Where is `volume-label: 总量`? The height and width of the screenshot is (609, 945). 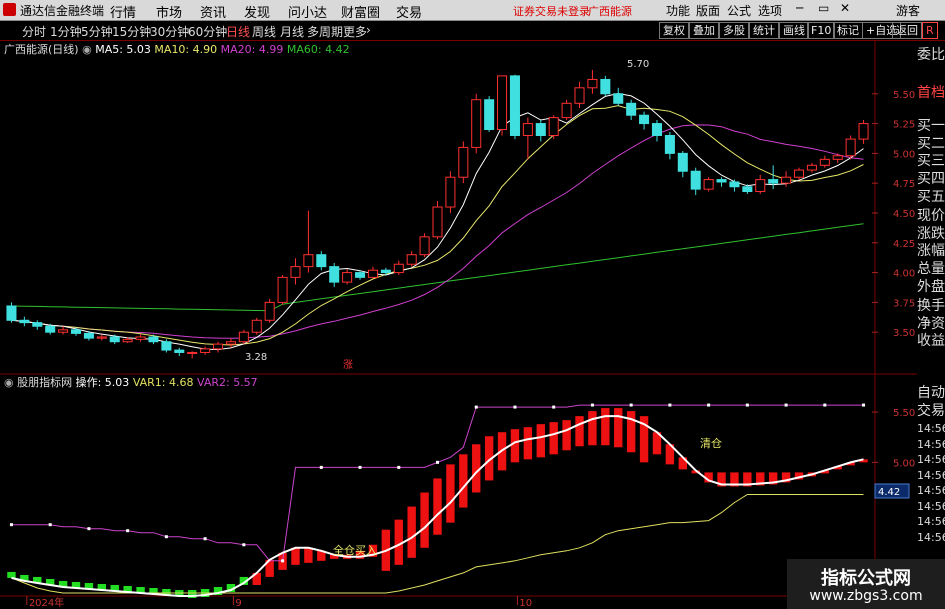
volume-label: 总量 is located at coordinates (931, 268).